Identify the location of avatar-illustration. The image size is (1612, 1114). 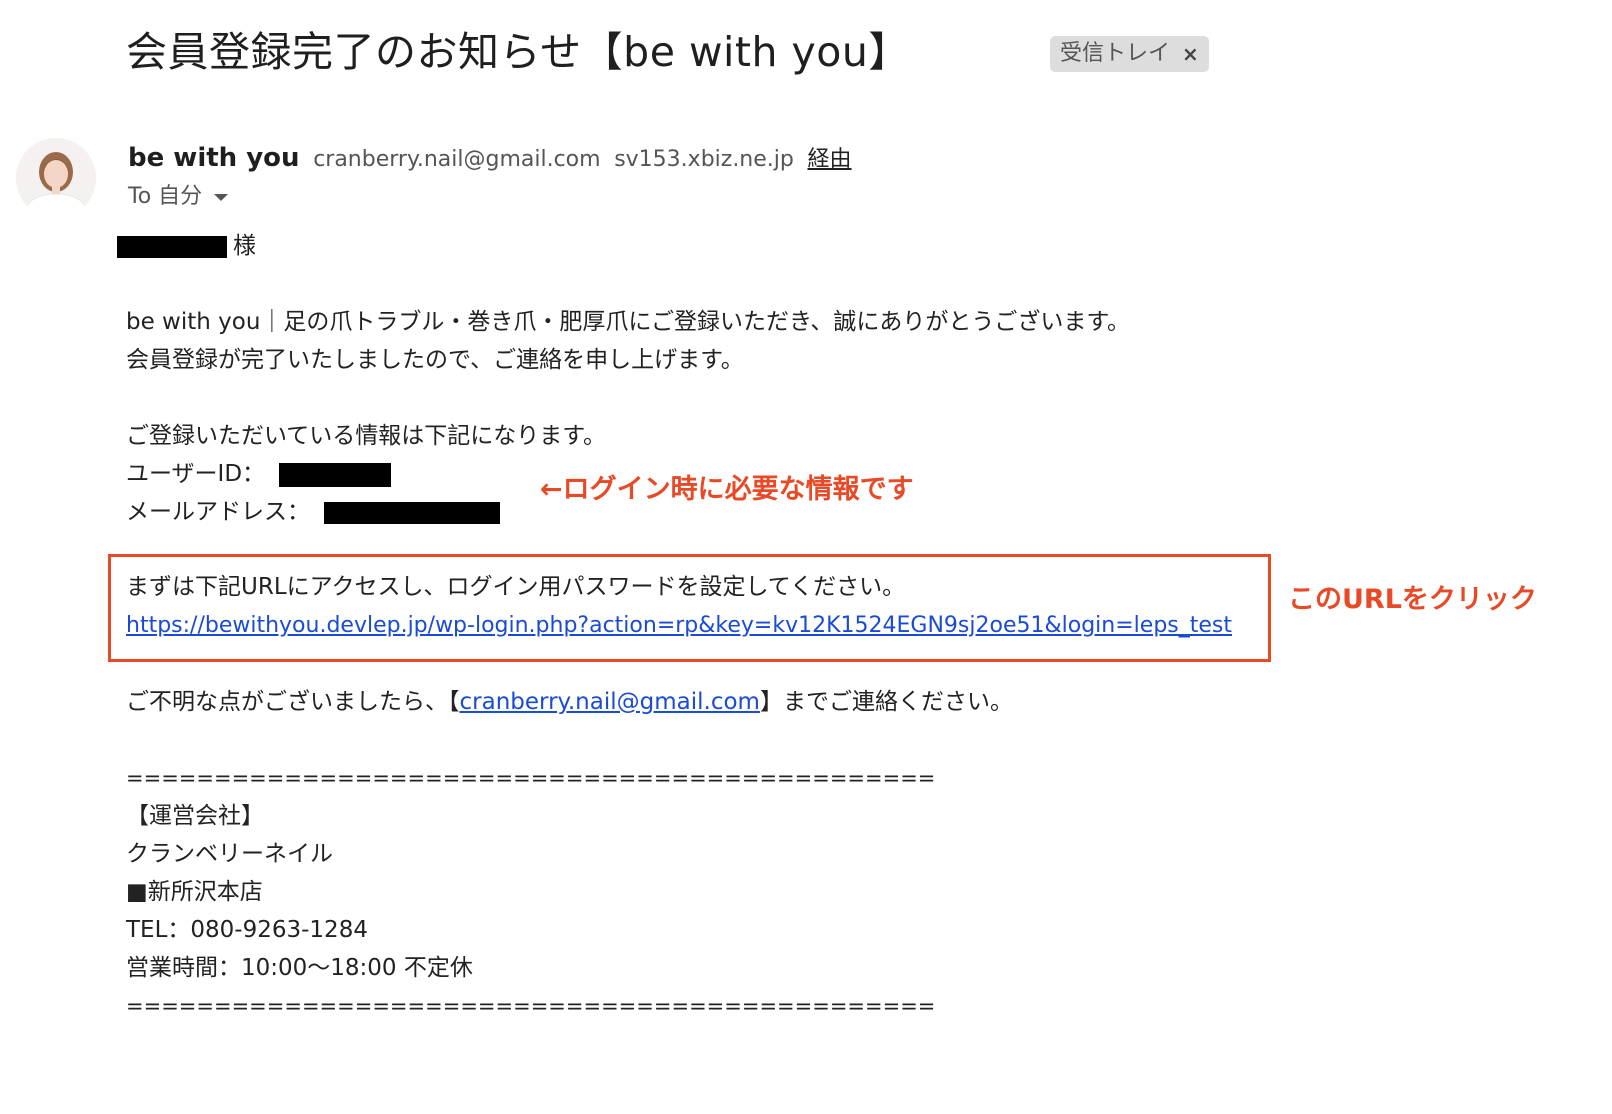
(56, 178).